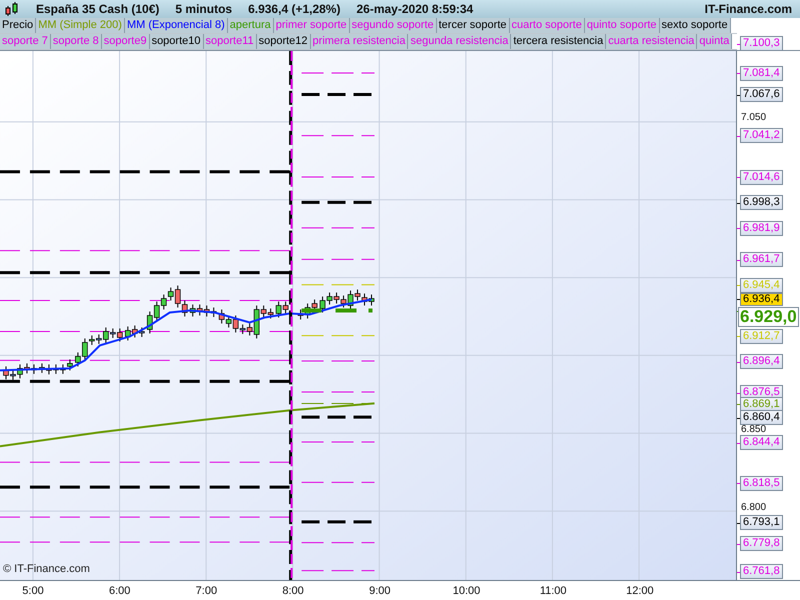  I want to click on price-tag: 6.779,8, so click(761, 543).